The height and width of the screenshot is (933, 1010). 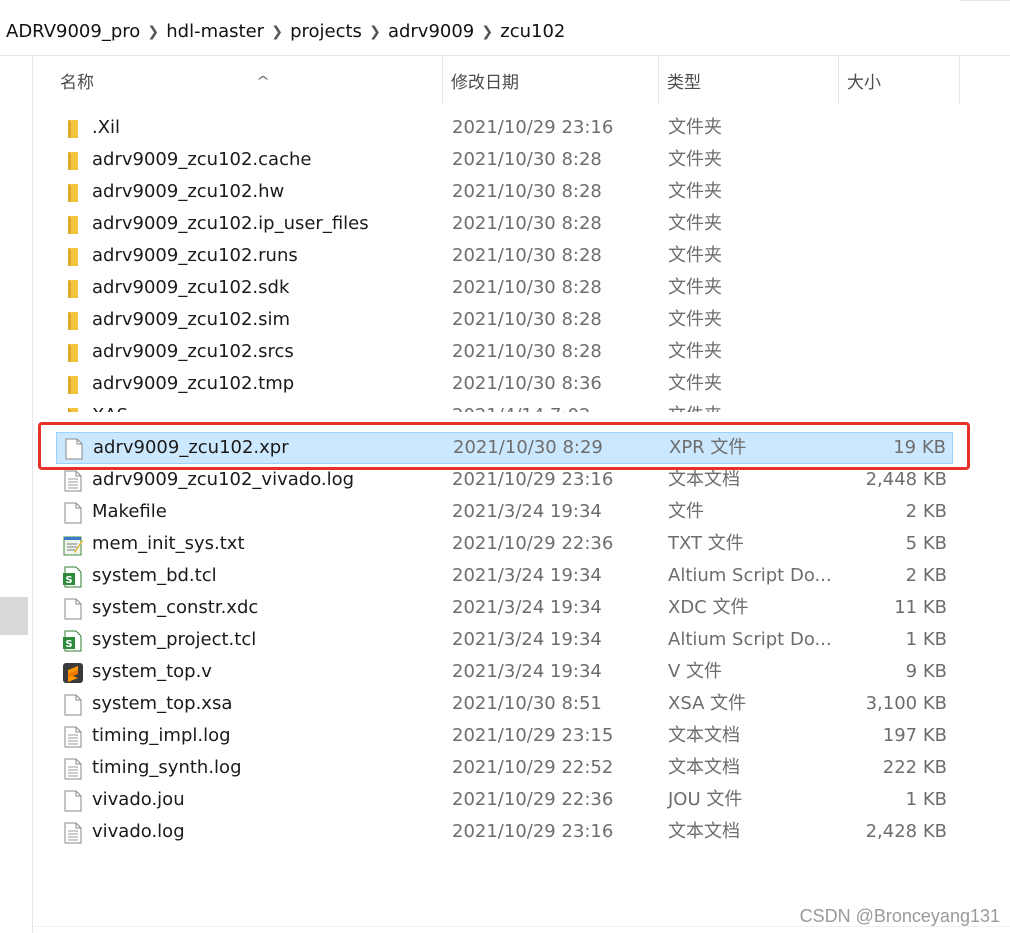 What do you see at coordinates (202, 159) in the screenshot?
I see `file-name: adrv9009_zcu102.cache` at bounding box center [202, 159].